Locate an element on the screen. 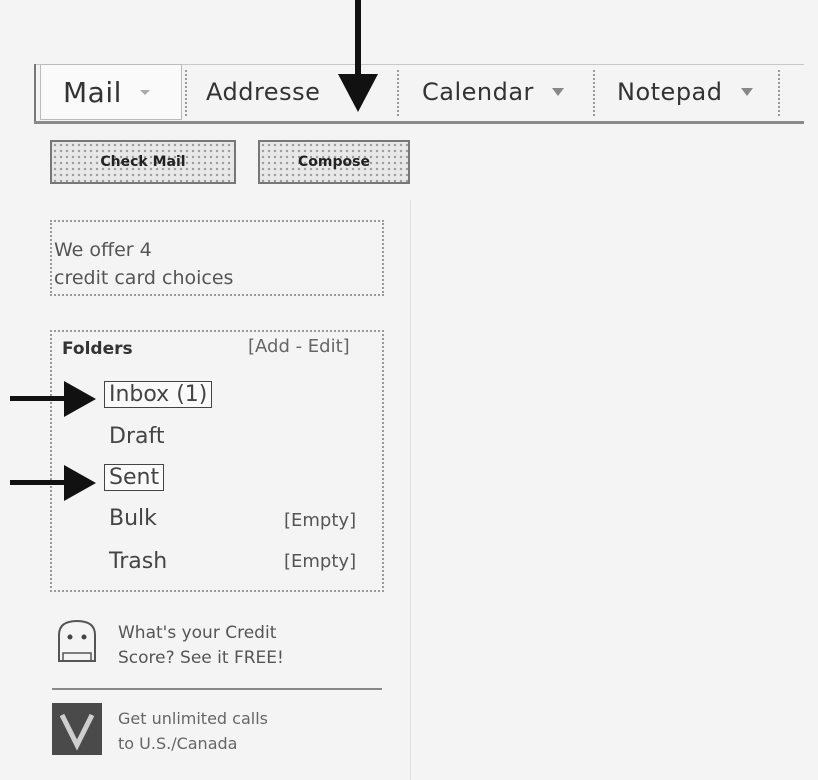 This screenshot has width=818, height=780. calls-ad-line-2: to U.S./Canada is located at coordinates (178, 743).